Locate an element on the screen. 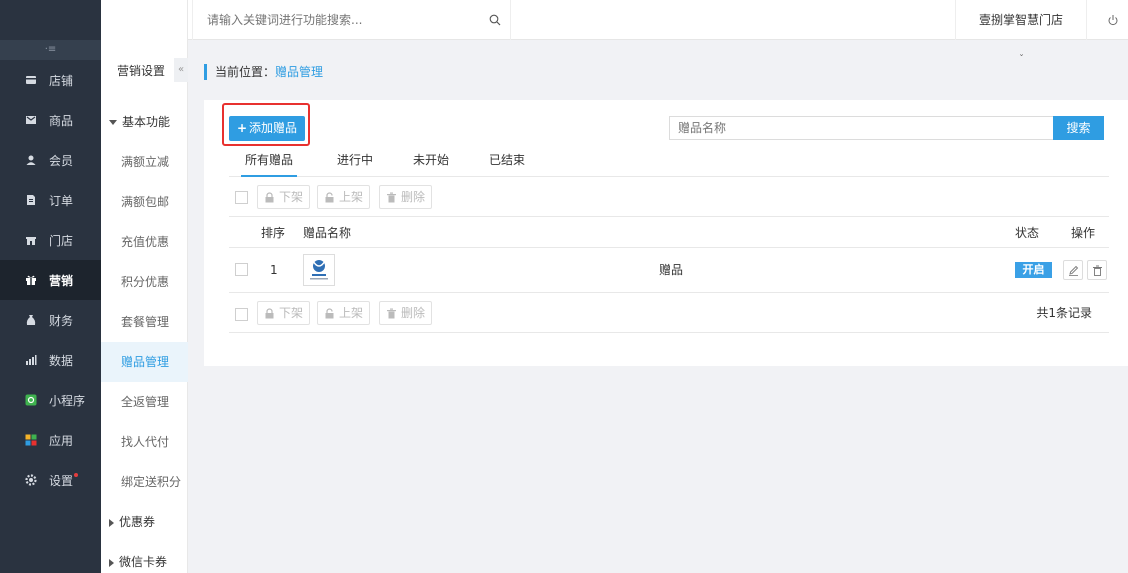  sidebar-item-finance: 财务 is located at coordinates (50, 320).